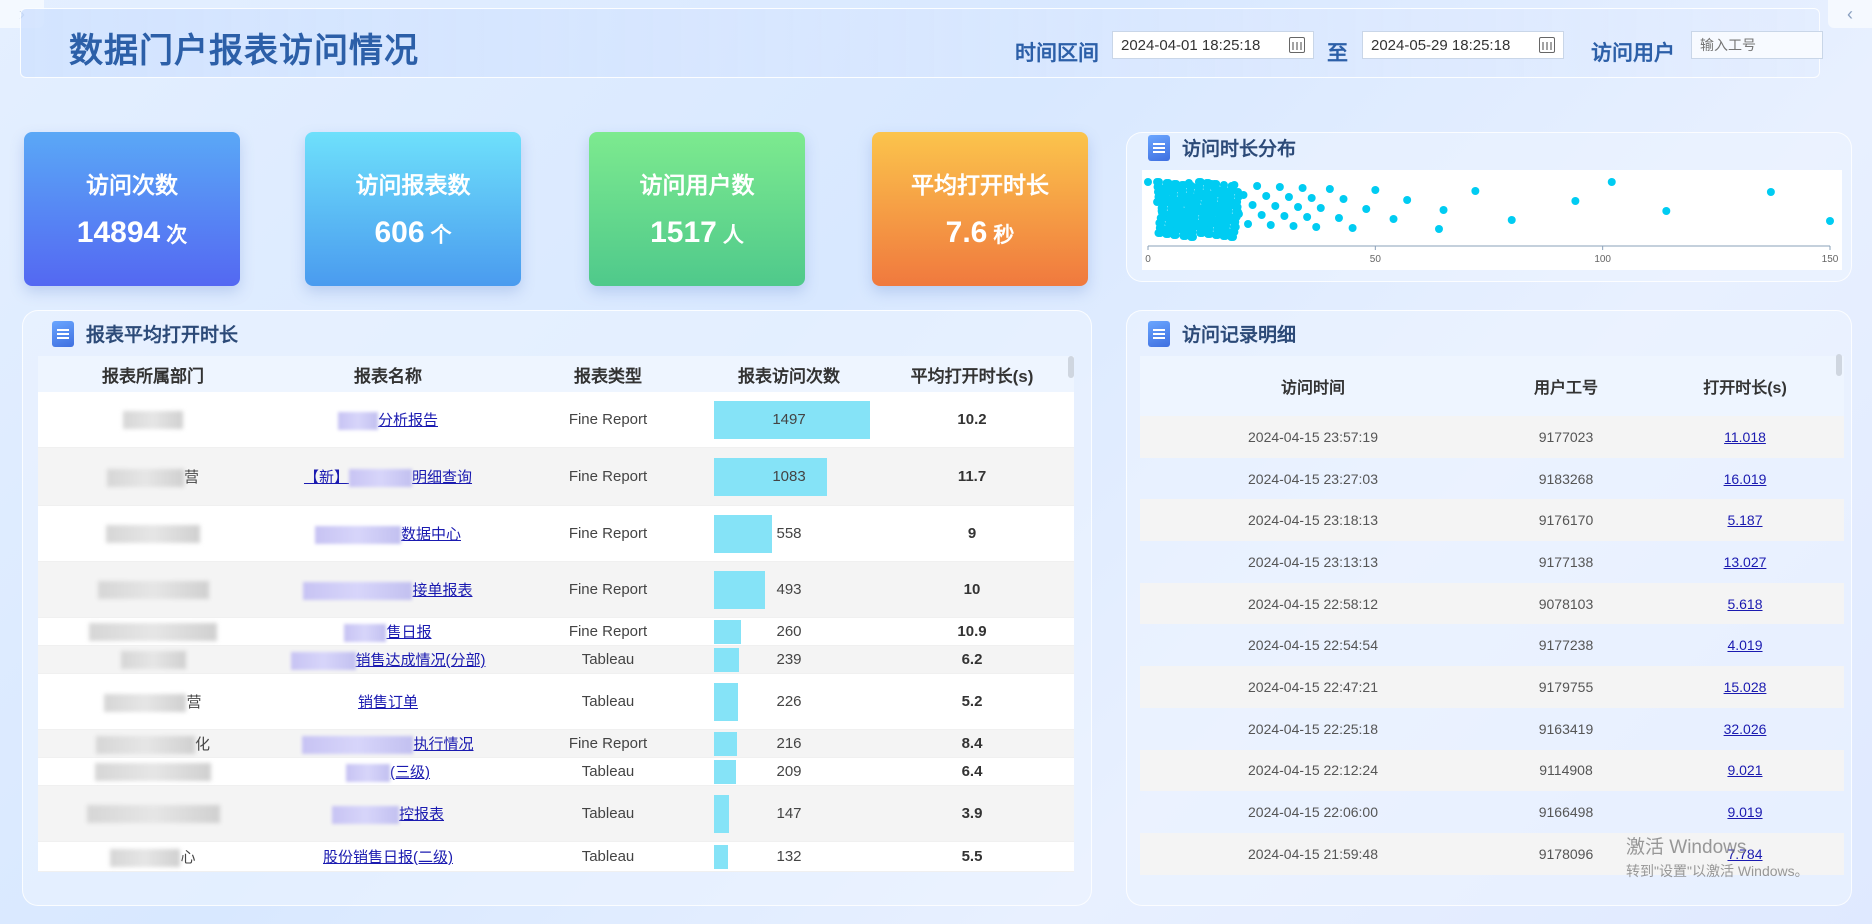 This screenshot has height=924, width=1872. What do you see at coordinates (1313, 770) in the screenshot?
I see `cell-visit-time: 2024-04-15 22:12:24` at bounding box center [1313, 770].